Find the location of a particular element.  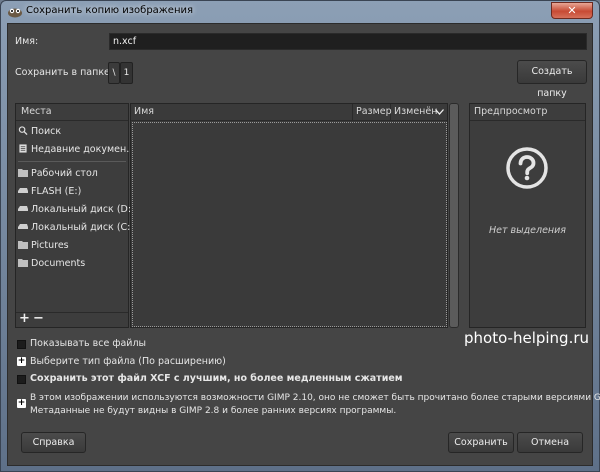

add-place-button: + is located at coordinates (24, 318).